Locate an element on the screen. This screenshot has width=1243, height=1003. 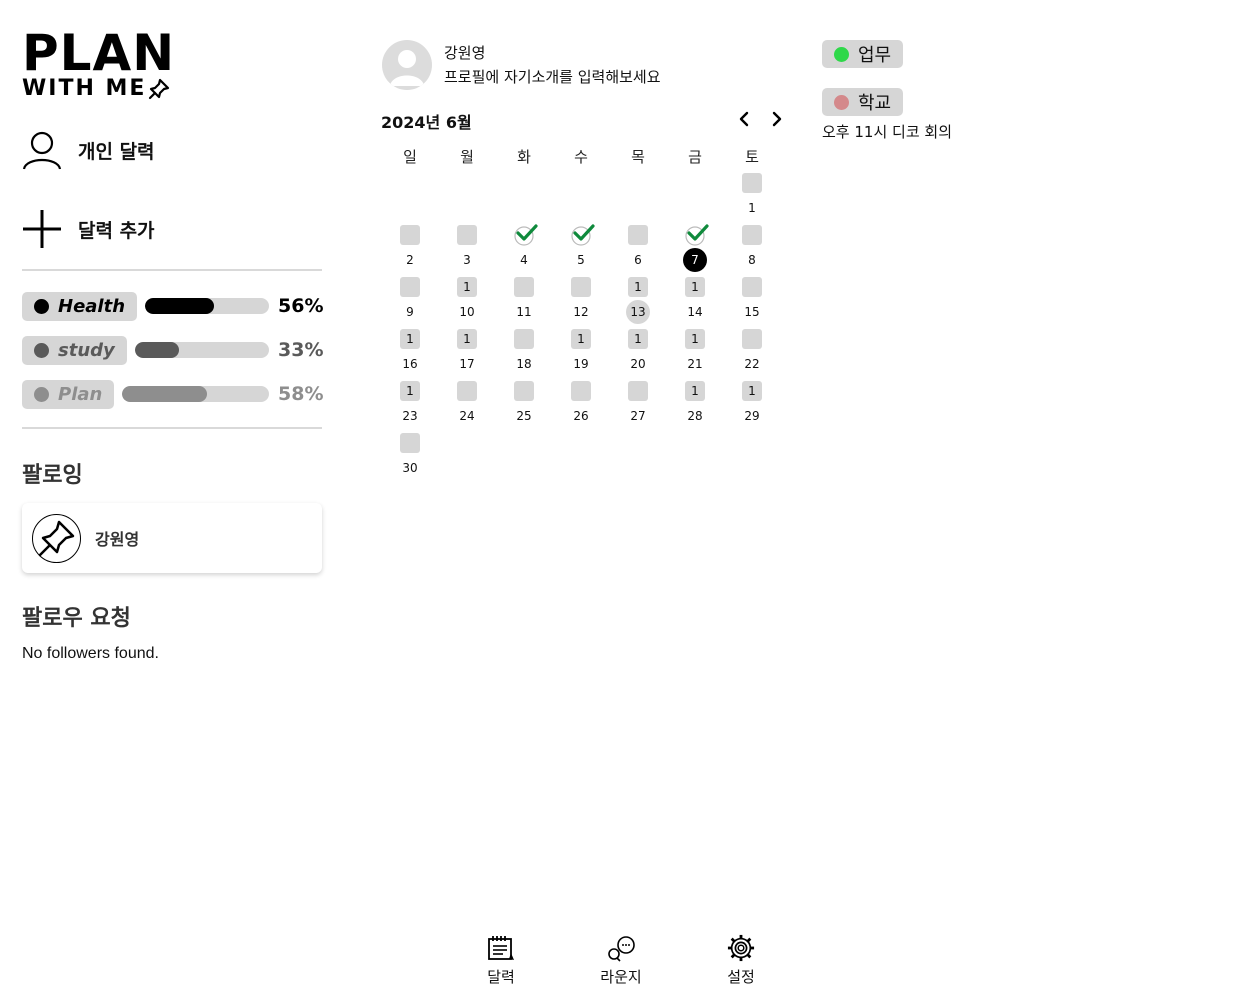
calendar-day: 1 19 is located at coordinates (581, 353).